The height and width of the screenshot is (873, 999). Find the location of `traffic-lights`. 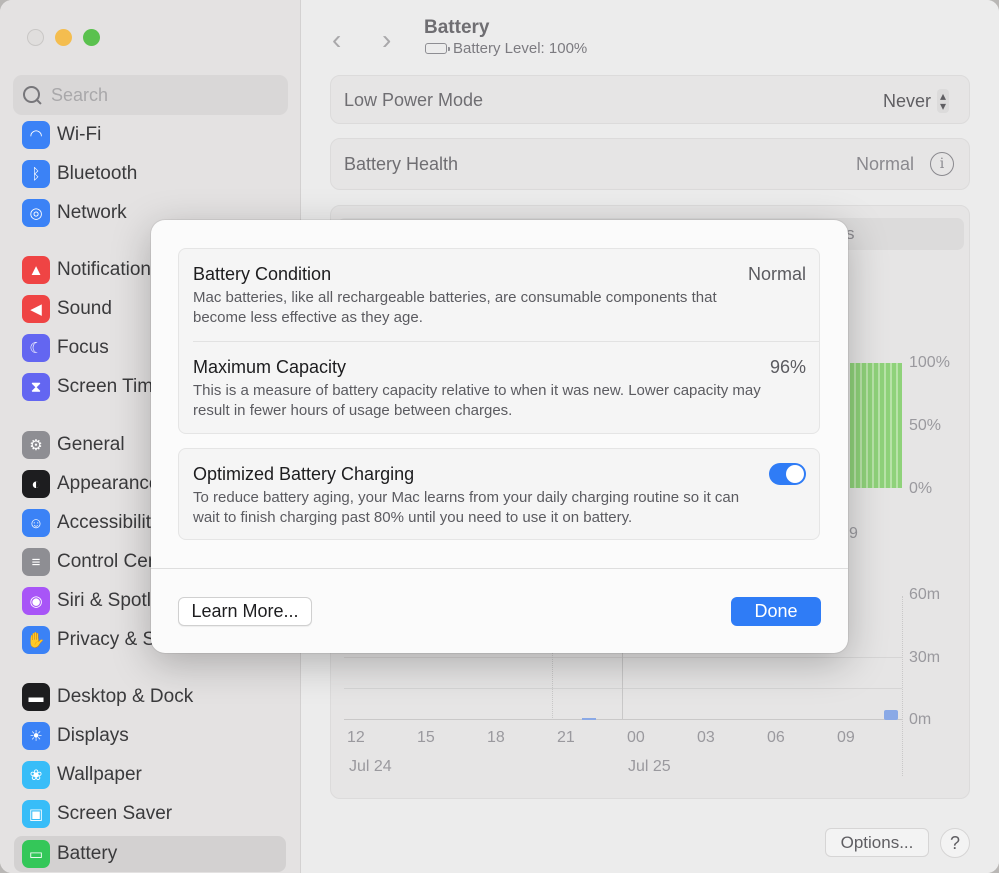

traffic-lights is located at coordinates (63, 37).